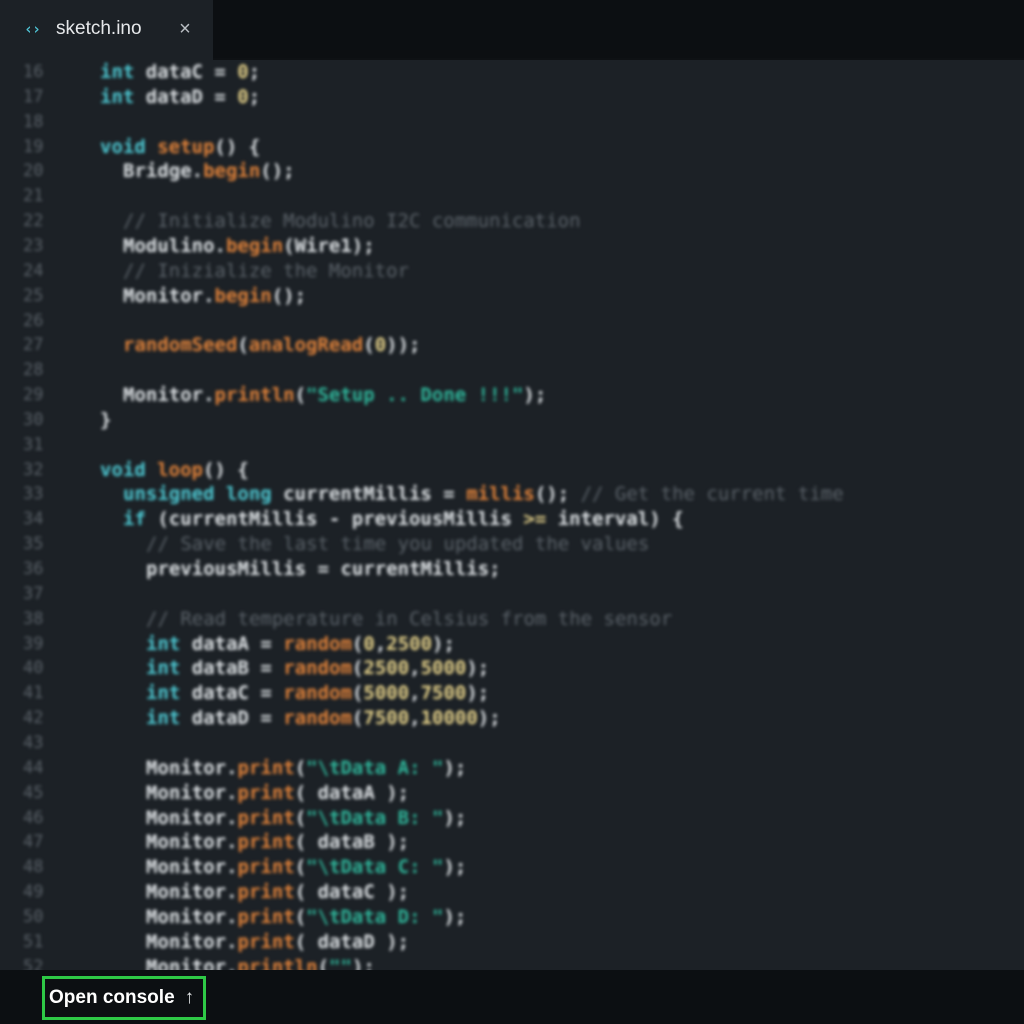  Describe the element at coordinates (33, 767) in the screenshot. I see `line-number: 44` at that location.